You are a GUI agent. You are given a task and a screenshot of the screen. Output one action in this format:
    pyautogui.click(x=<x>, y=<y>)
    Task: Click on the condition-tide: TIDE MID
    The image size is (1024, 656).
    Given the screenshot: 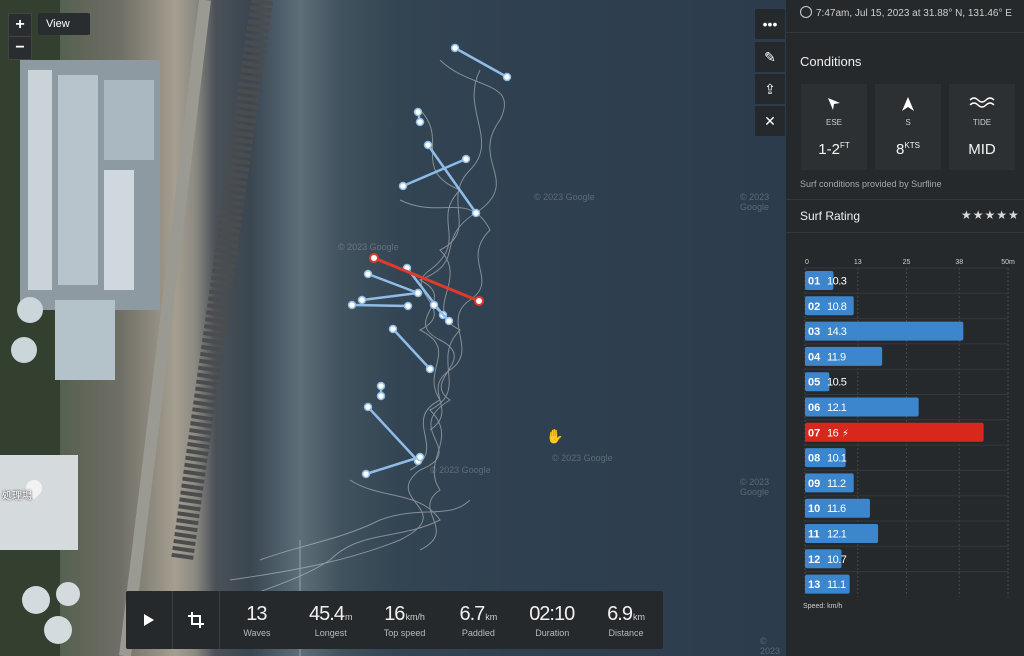 What is the action you would take?
    pyautogui.click(x=982, y=127)
    